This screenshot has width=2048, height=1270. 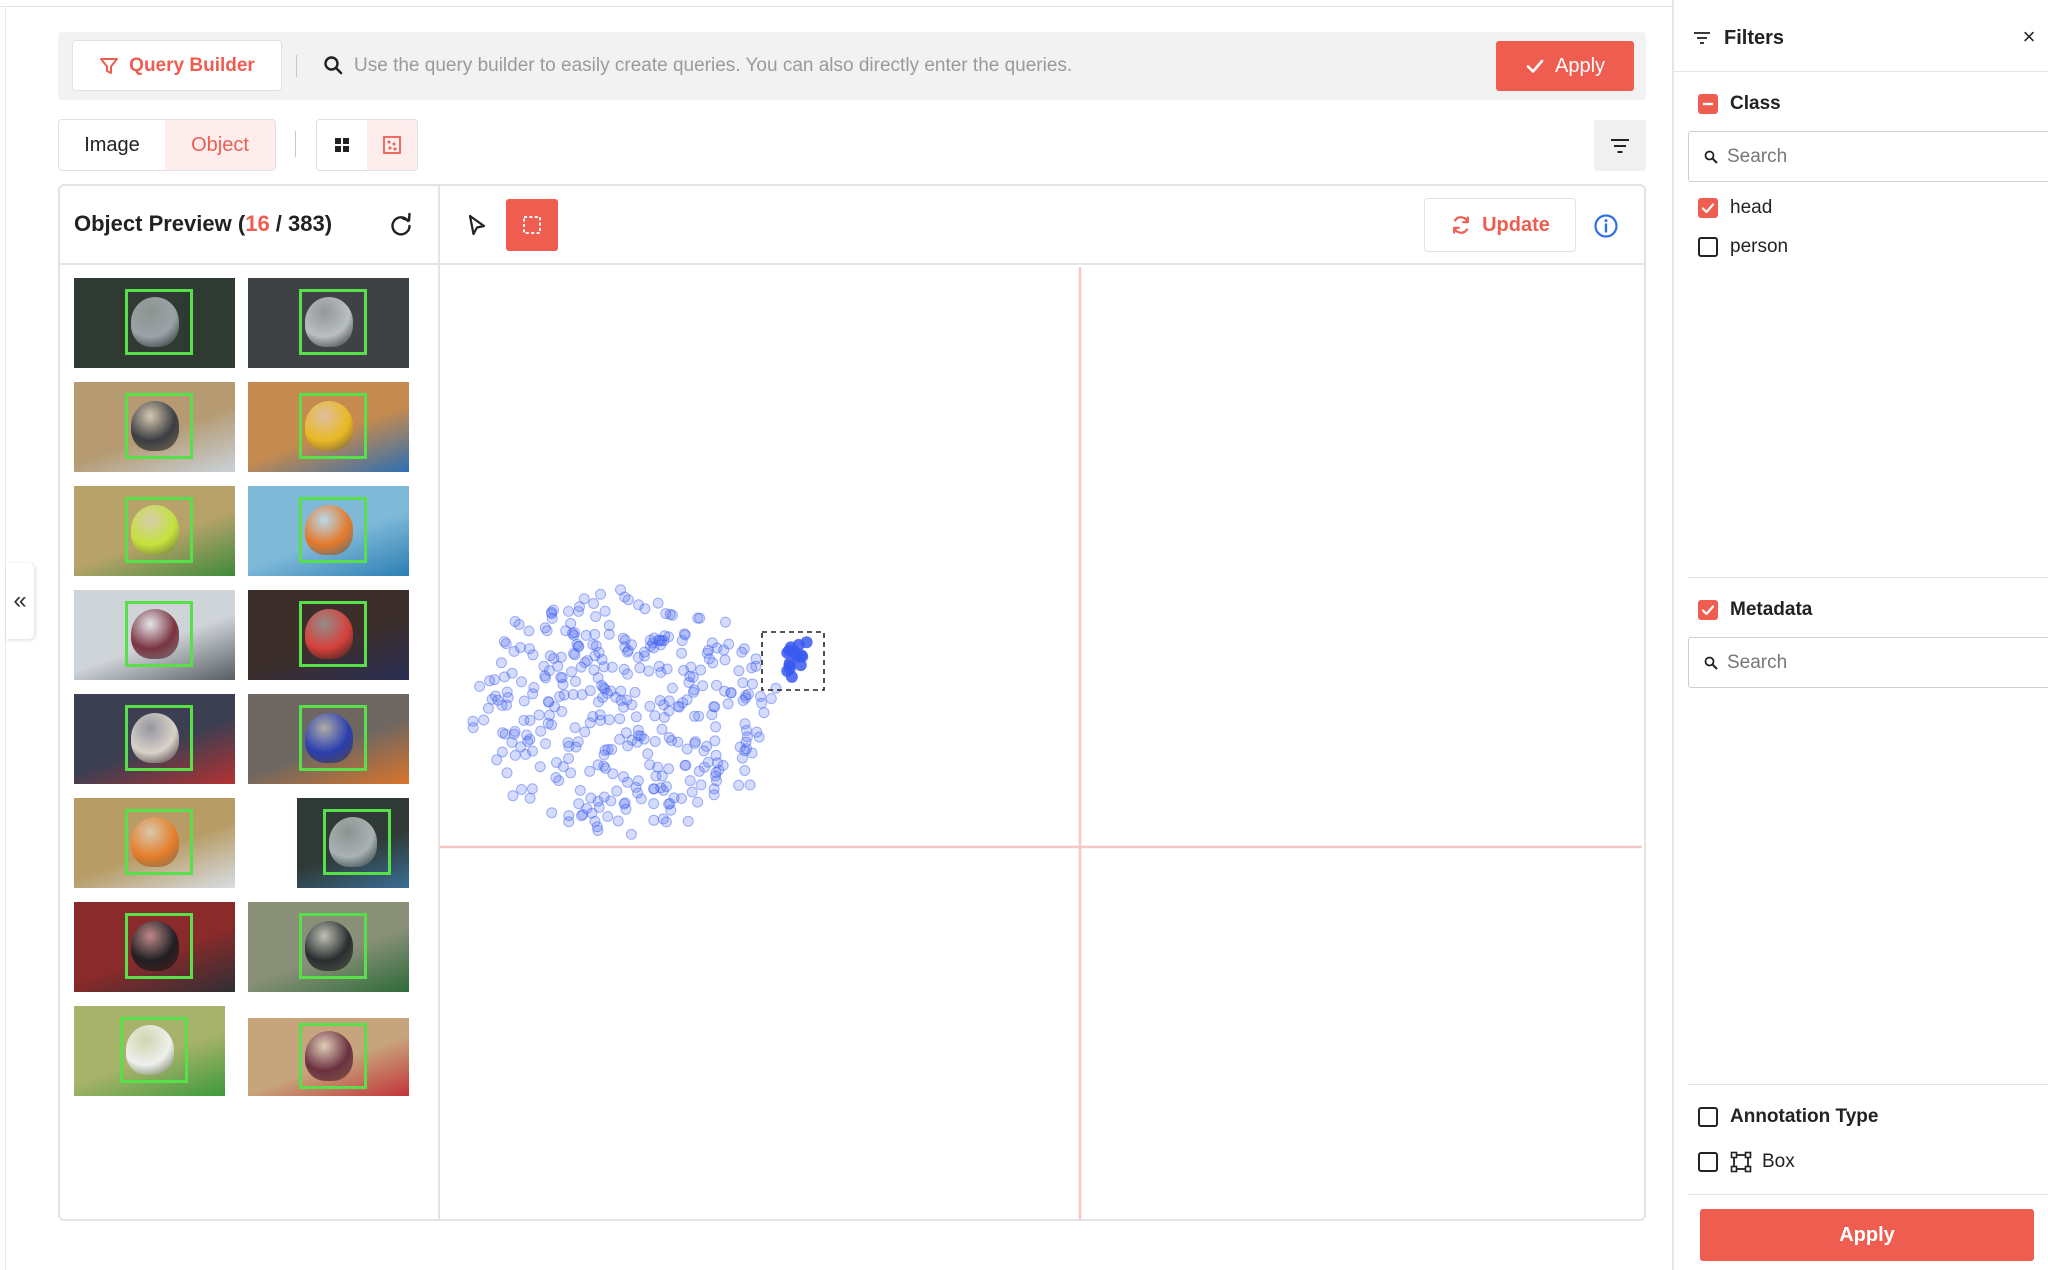 I want to click on class-option-head-checkbox, so click(x=1708, y=208).